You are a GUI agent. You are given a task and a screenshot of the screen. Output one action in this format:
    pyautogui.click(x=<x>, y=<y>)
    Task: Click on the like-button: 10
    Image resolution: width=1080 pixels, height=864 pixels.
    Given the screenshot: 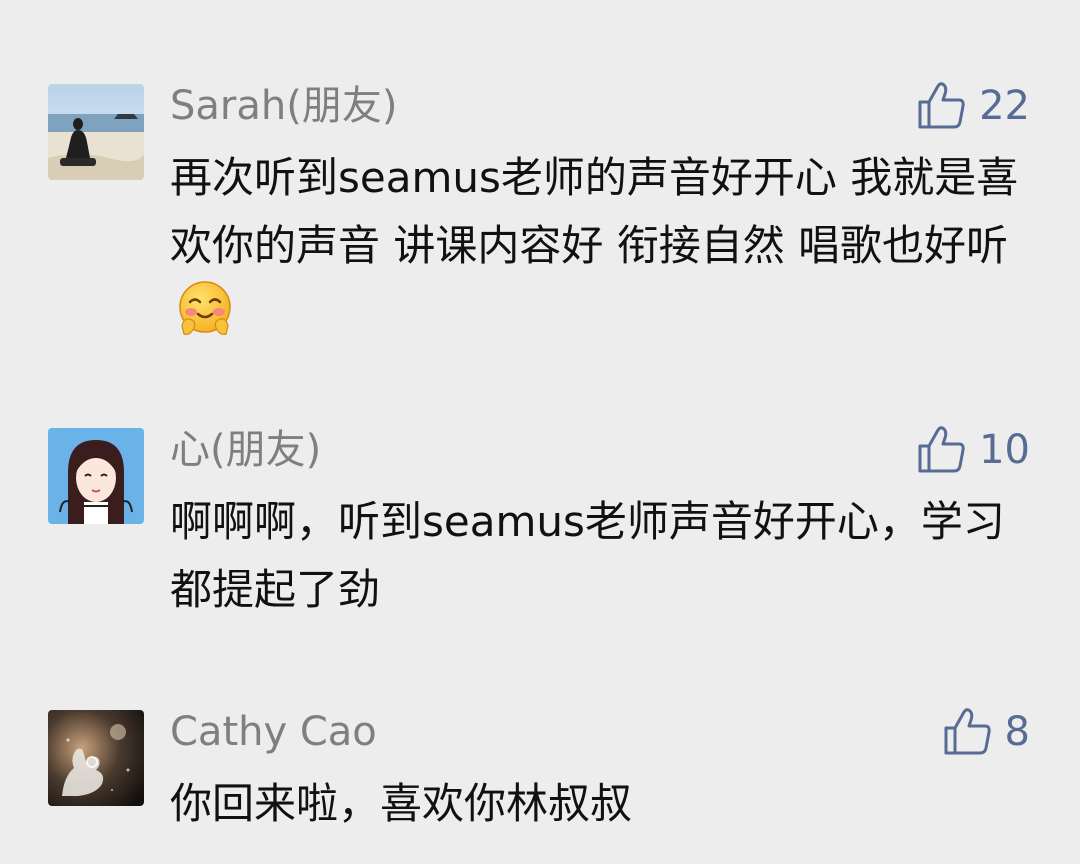 What is the action you would take?
    pyautogui.click(x=973, y=450)
    